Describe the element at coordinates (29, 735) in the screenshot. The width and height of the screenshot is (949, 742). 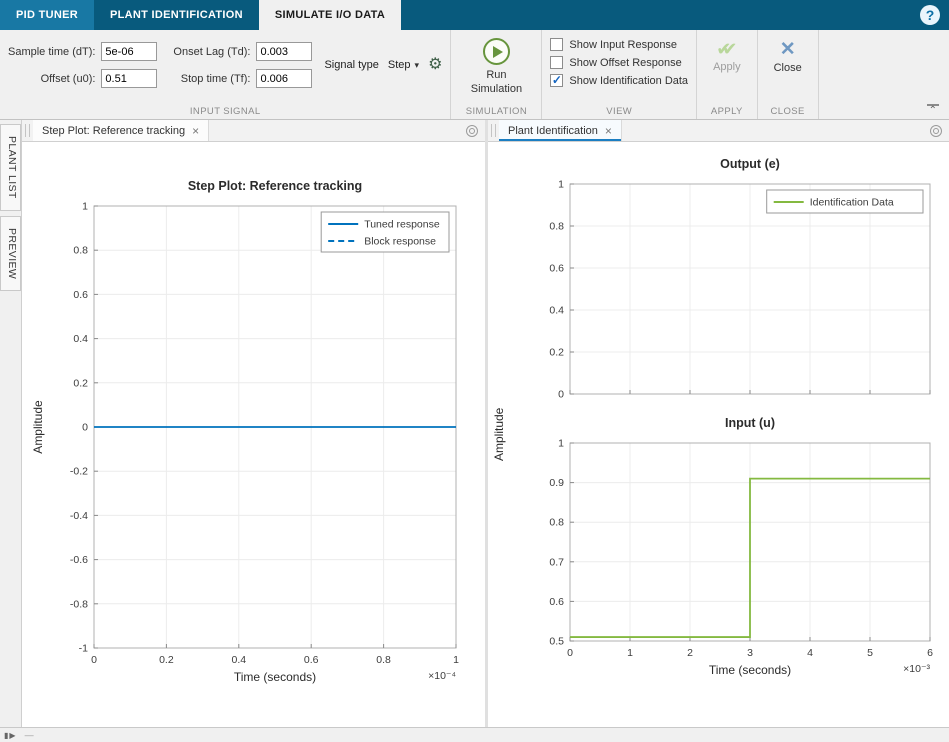
I see `status-handle: —` at that location.